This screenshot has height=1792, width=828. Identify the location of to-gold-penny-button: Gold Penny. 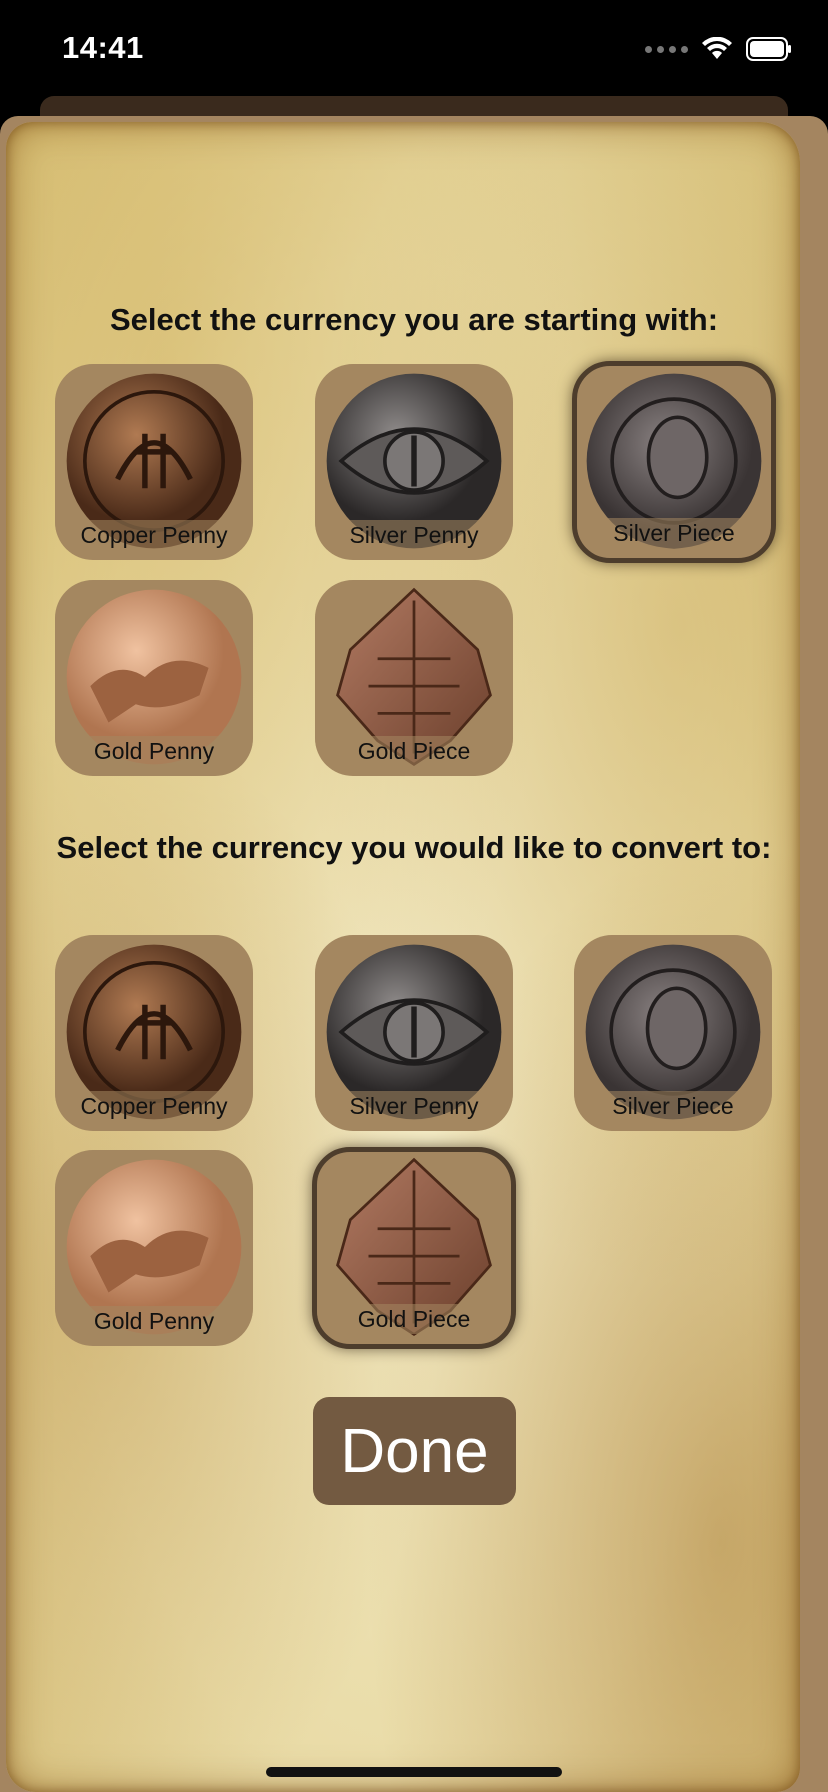
(154, 1248).